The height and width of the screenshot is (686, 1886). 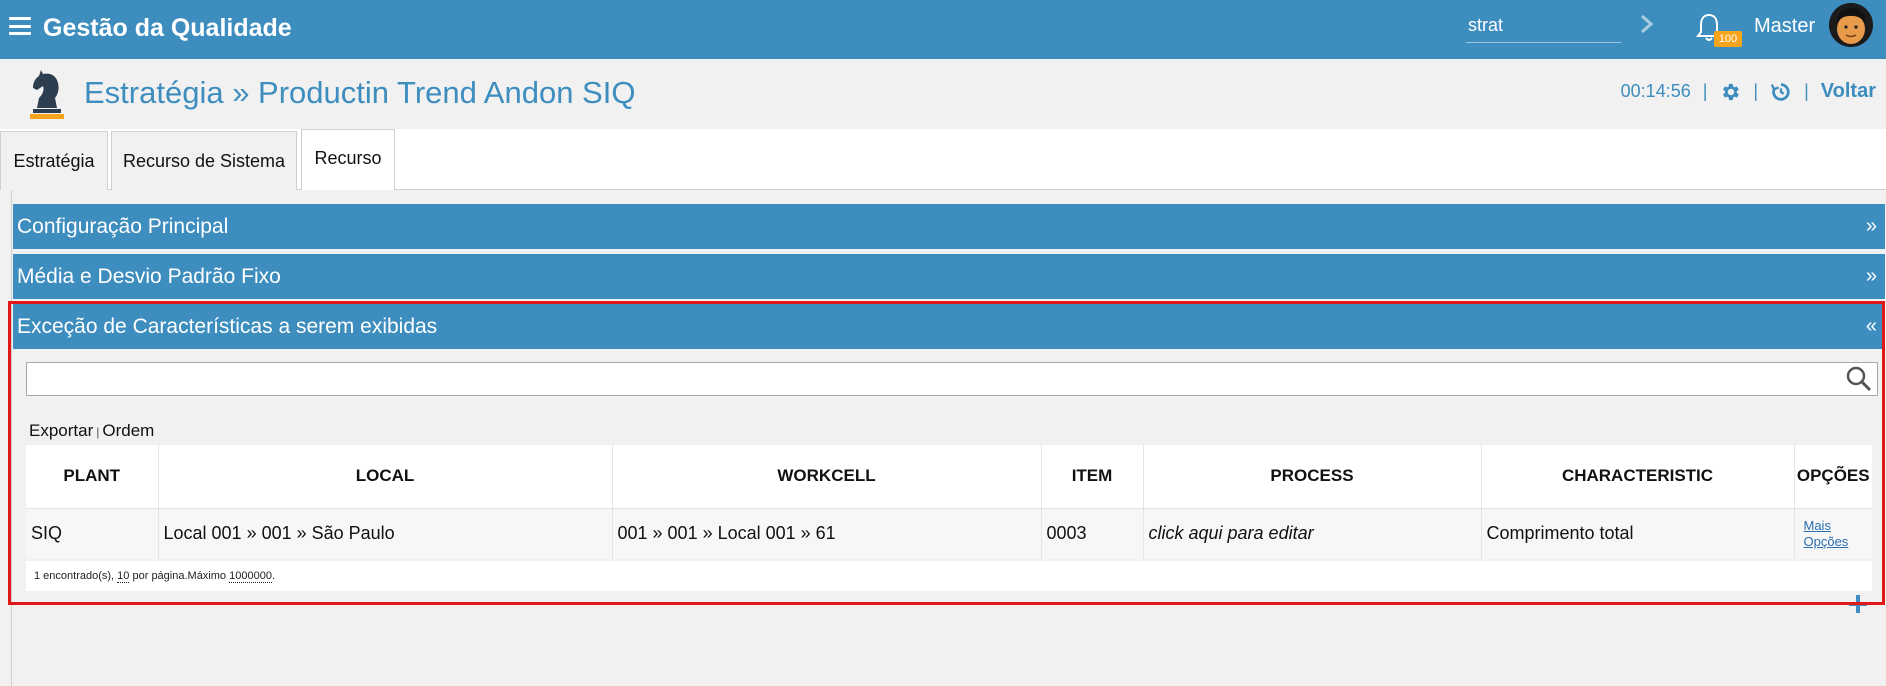 I want to click on column-header-opcoes: OPÇÕES, so click(x=1833, y=476).